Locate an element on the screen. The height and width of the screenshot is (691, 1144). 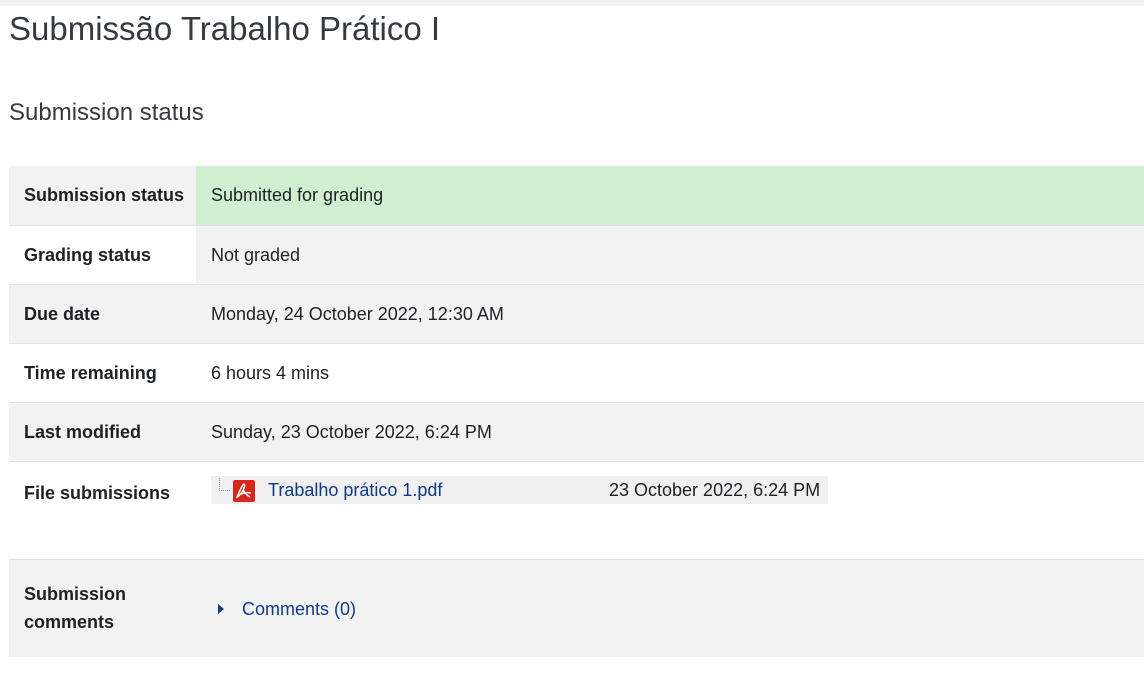
file-date: 23 October 2022, 6:24 PM is located at coordinates (715, 489).